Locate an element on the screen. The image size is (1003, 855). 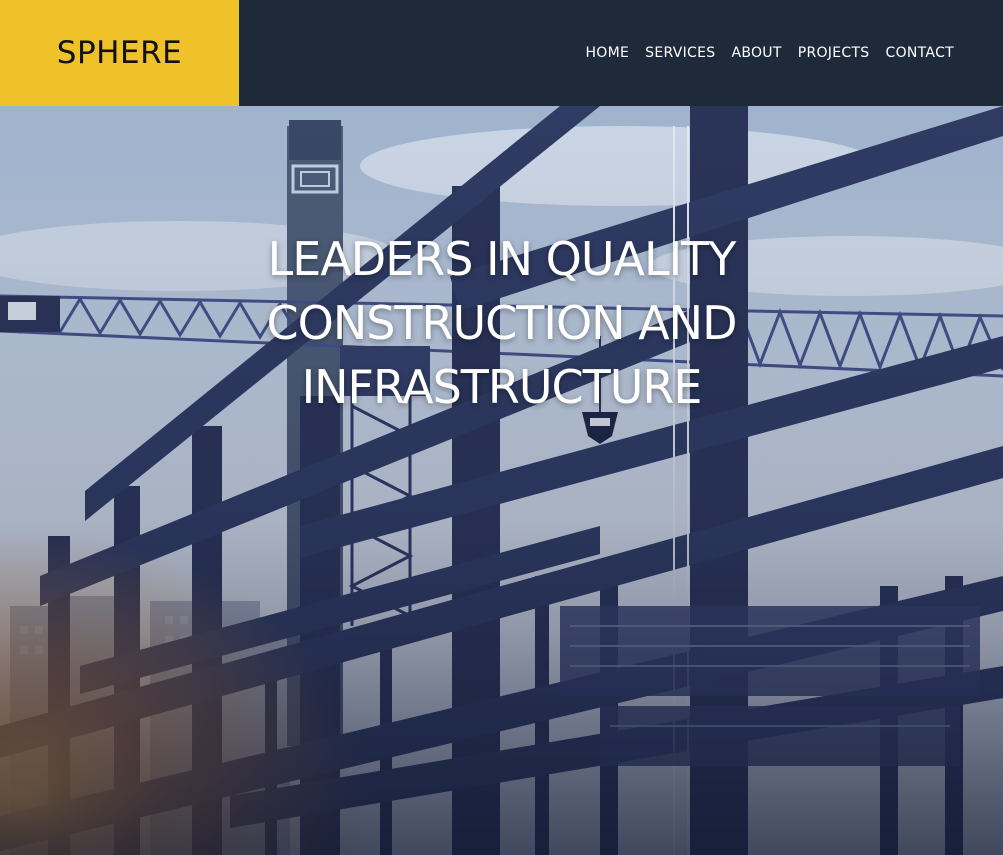
main-nav: HOME SERVICES ABOUT PROJECTS CONTACT is located at coordinates (769, 53).